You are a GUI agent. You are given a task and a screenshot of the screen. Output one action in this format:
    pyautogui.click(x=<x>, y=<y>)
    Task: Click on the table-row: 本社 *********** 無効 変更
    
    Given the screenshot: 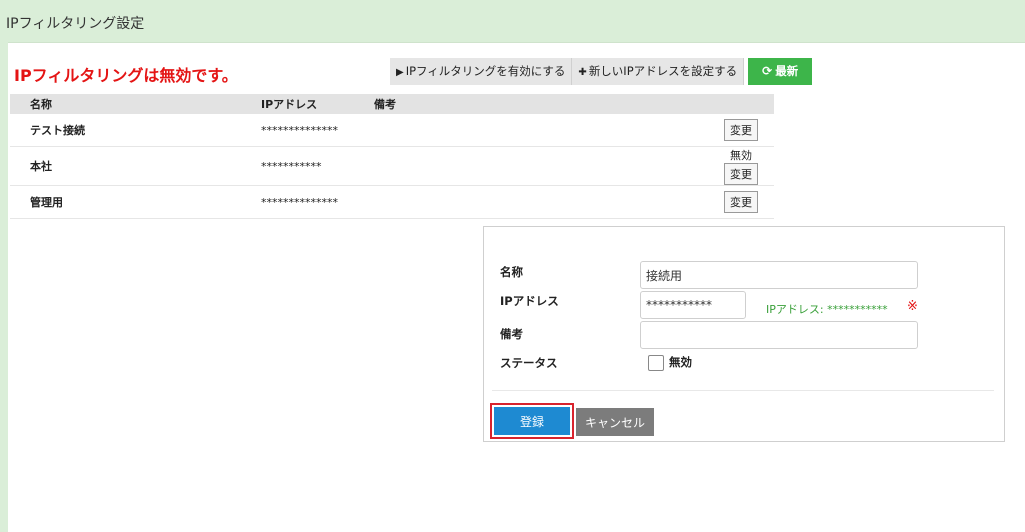 What is the action you would take?
    pyautogui.click(x=392, y=166)
    